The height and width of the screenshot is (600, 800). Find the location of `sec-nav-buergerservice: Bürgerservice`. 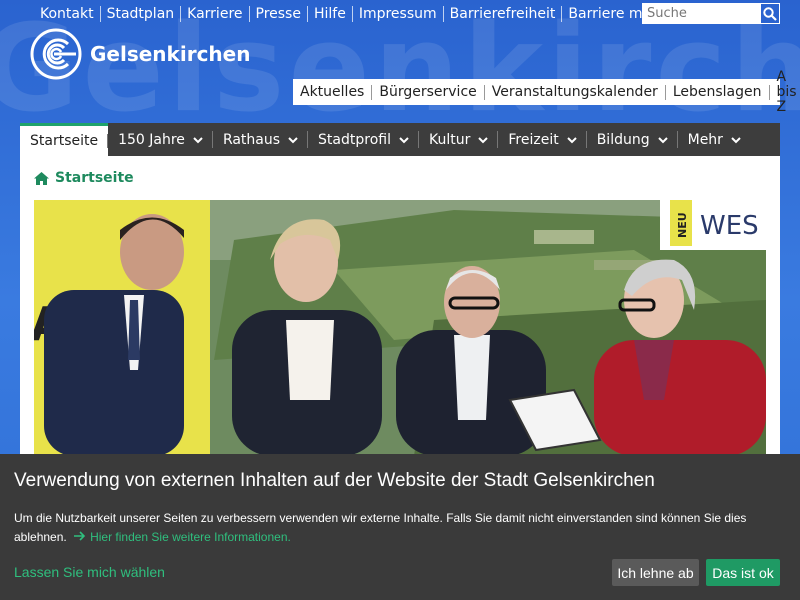

sec-nav-buergerservice: Bürgerservice is located at coordinates (428, 92).